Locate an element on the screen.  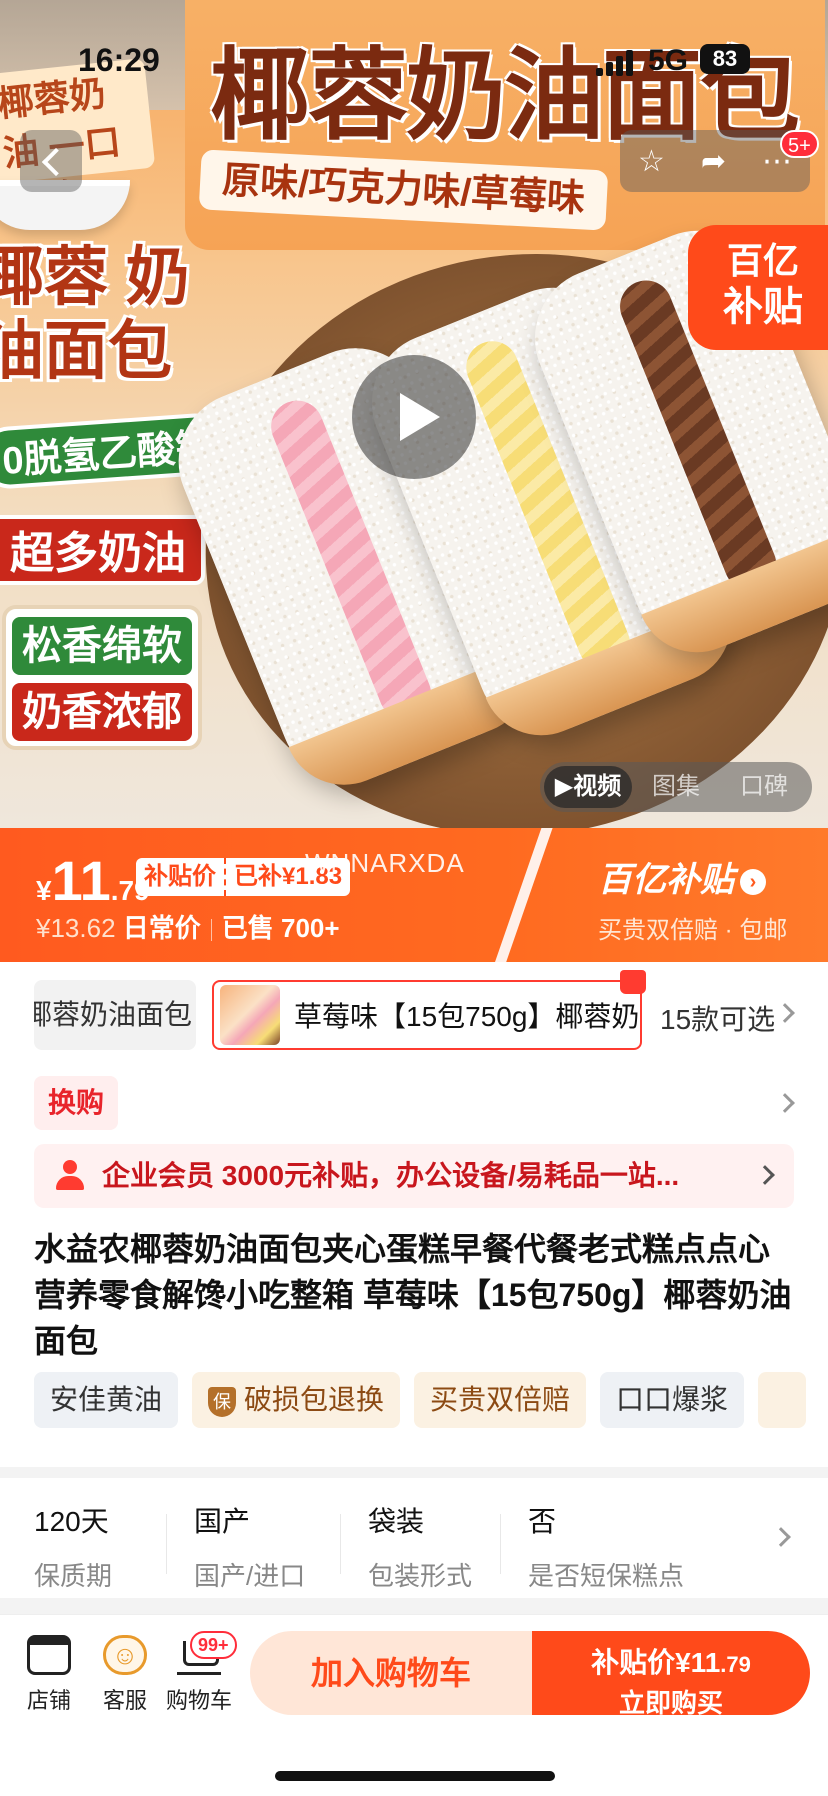
daily-price-label: 日常价 is located at coordinates (161, 928).